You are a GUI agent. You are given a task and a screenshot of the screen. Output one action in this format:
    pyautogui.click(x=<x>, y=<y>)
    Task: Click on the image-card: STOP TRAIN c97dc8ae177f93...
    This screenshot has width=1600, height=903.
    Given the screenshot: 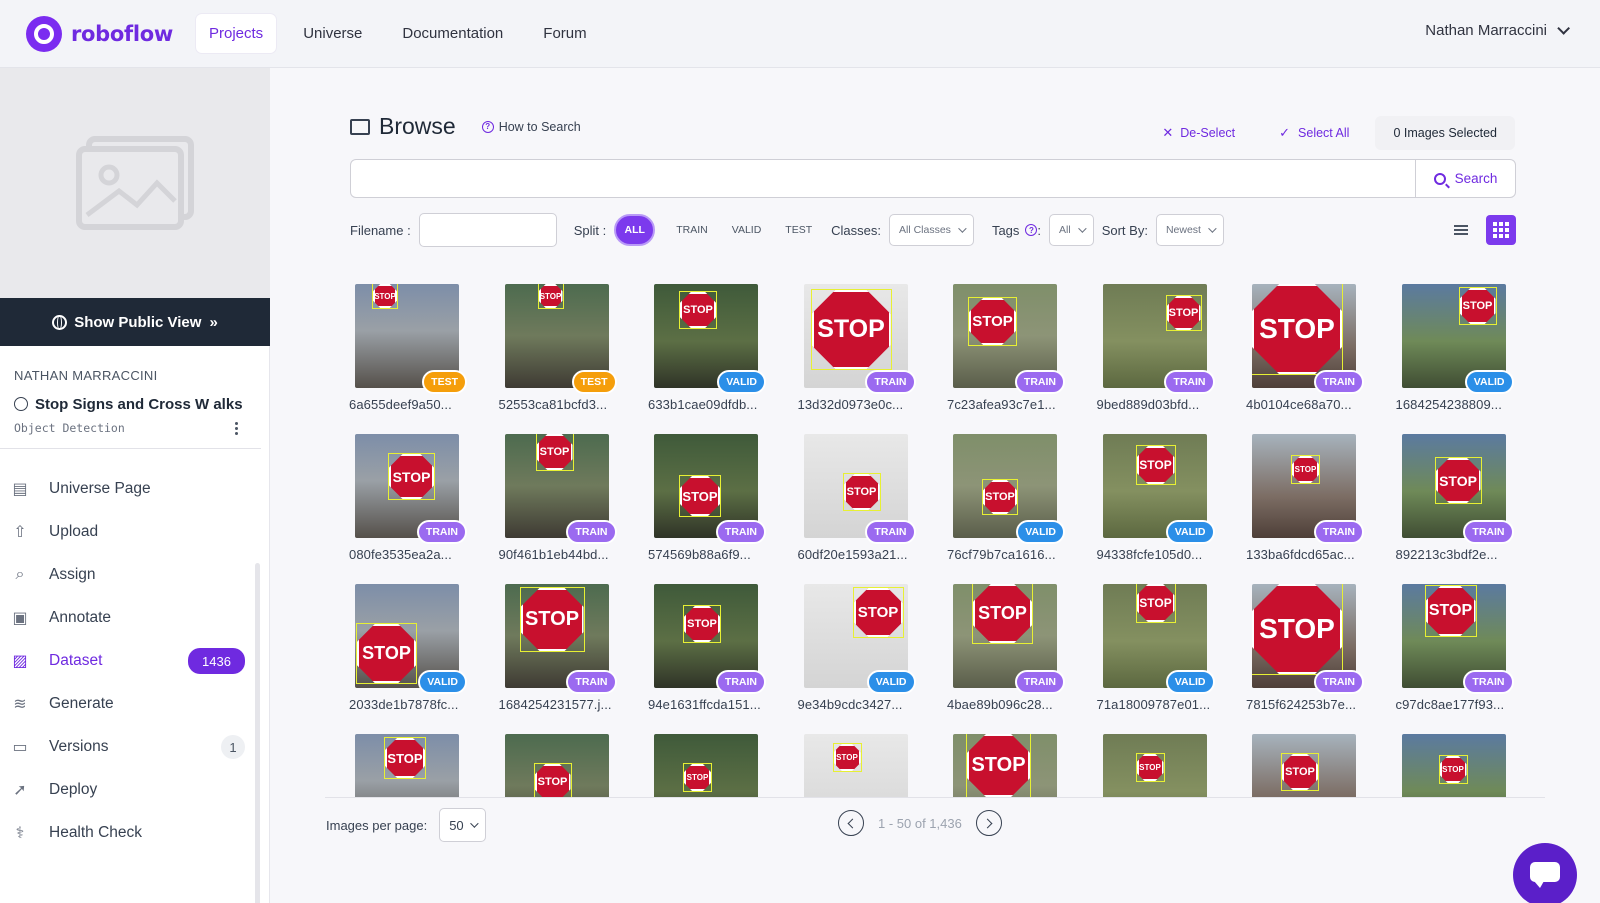 What is the action you would take?
    pyautogui.click(x=1455, y=648)
    